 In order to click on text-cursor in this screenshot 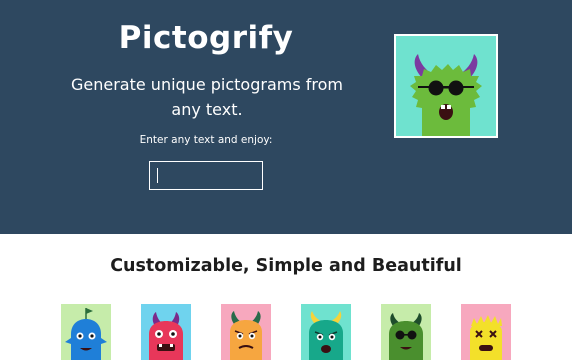, I will do `click(157, 175)`.